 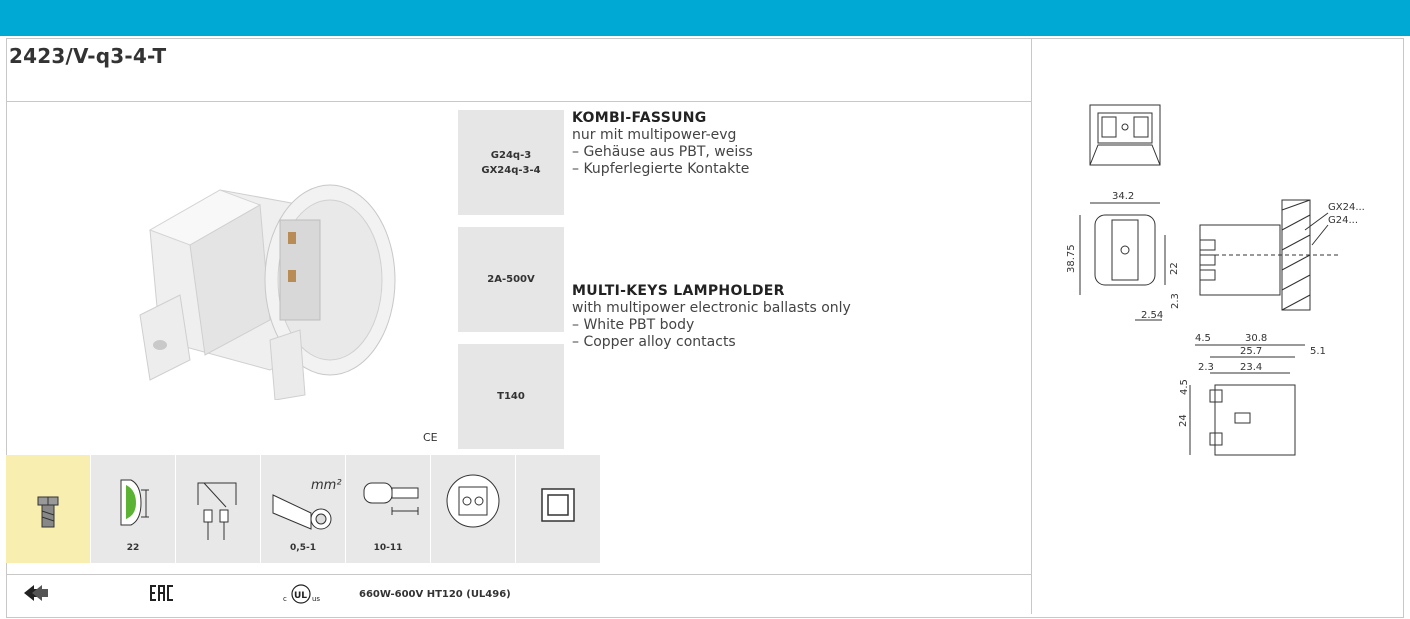 What do you see at coordinates (639, 118) in the screenshot?
I see `description-german-heading: KOMBI-FASSUNG` at bounding box center [639, 118].